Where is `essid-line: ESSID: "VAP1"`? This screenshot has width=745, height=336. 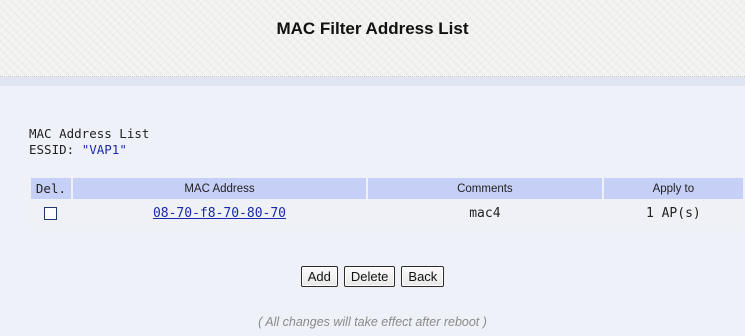
essid-line: ESSID: "VAP1" is located at coordinates (78, 149).